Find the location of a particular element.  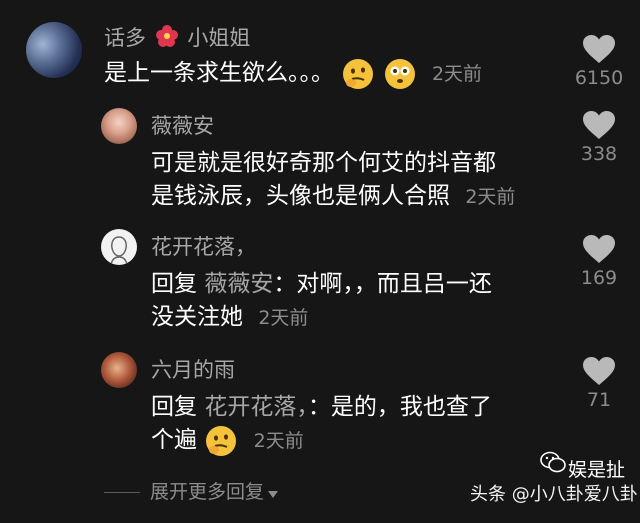

like-count: 6150 is located at coordinates (599, 78).